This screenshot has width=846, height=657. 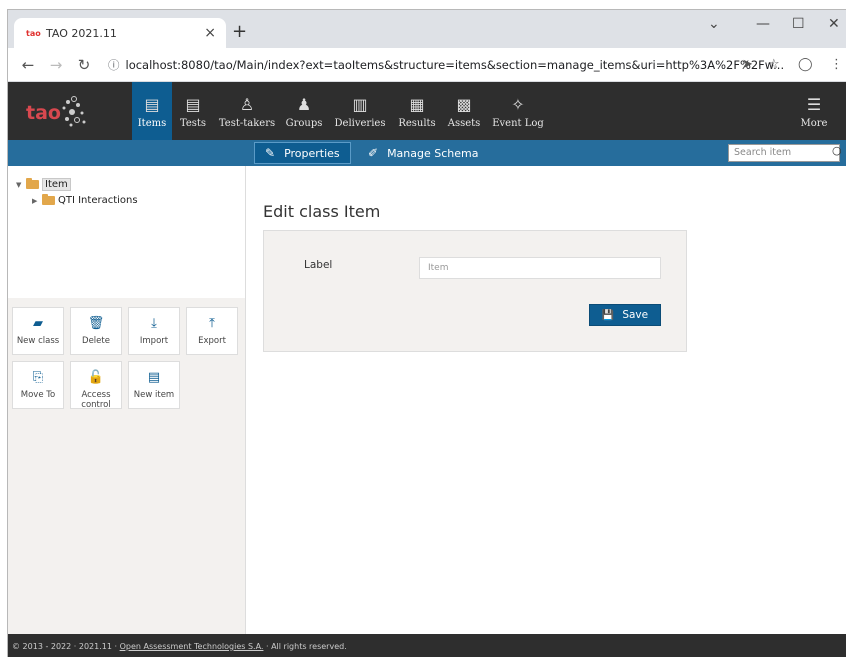 What do you see at coordinates (114, 65) in the screenshot?
I see `site-info-icon: ⓘ` at bounding box center [114, 65].